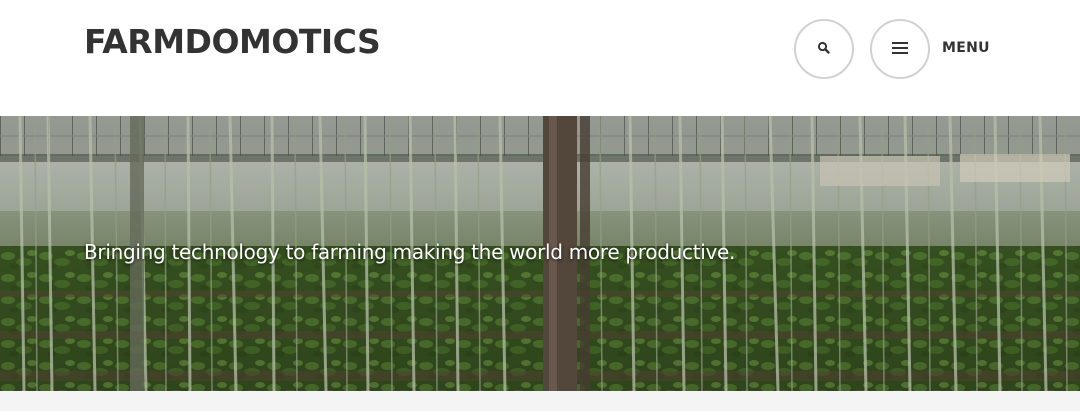 The height and width of the screenshot is (411, 1080). I want to click on search-button, so click(824, 49).